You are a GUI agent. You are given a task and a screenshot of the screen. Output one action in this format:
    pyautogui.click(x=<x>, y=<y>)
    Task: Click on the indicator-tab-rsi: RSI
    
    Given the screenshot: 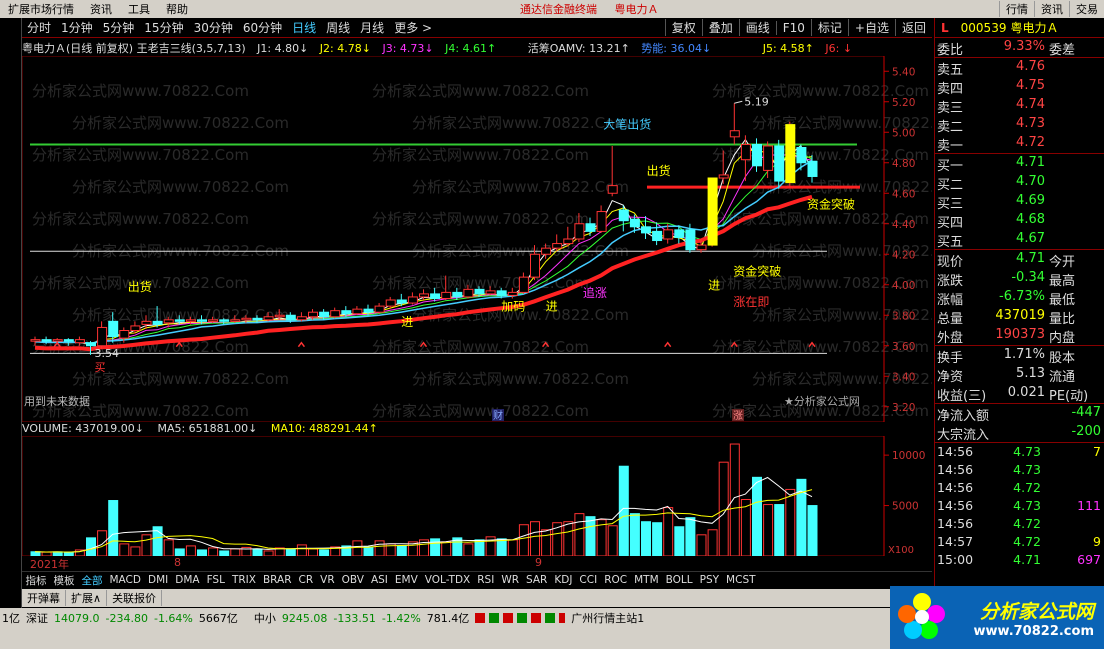 What is the action you would take?
    pyautogui.click(x=486, y=580)
    